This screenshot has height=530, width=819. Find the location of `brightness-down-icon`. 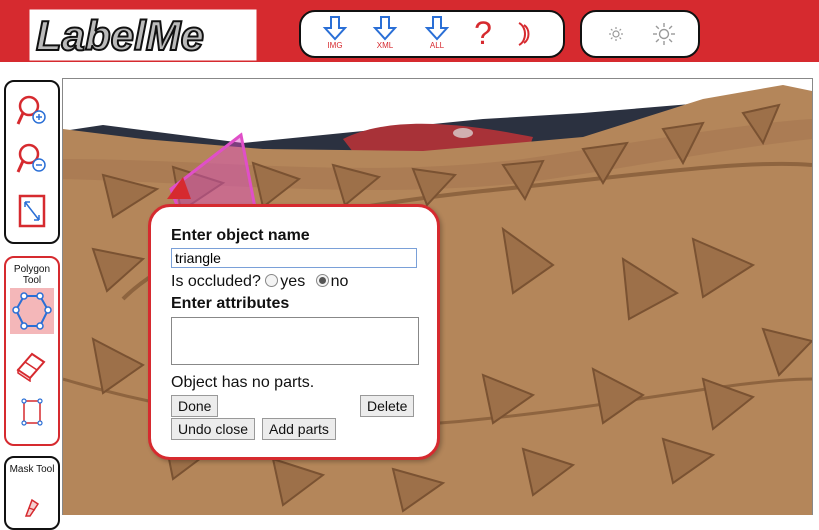

brightness-down-icon is located at coordinates (616, 34).